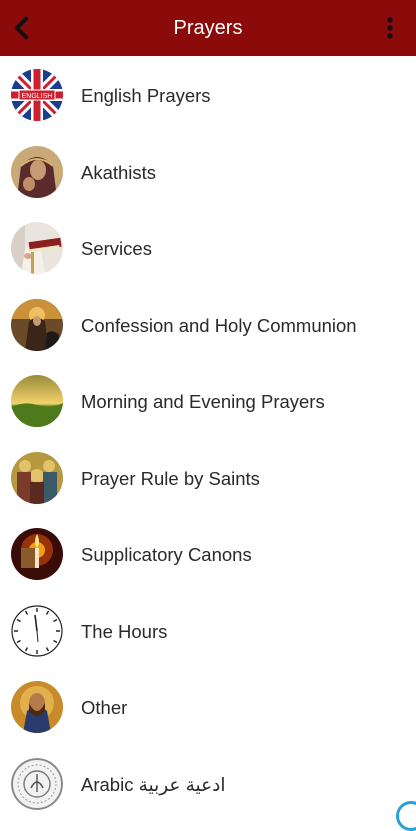 This screenshot has height=831, width=416. I want to click on list-item-supplicatory-canons: Supplicatory Canons, so click(208, 553).